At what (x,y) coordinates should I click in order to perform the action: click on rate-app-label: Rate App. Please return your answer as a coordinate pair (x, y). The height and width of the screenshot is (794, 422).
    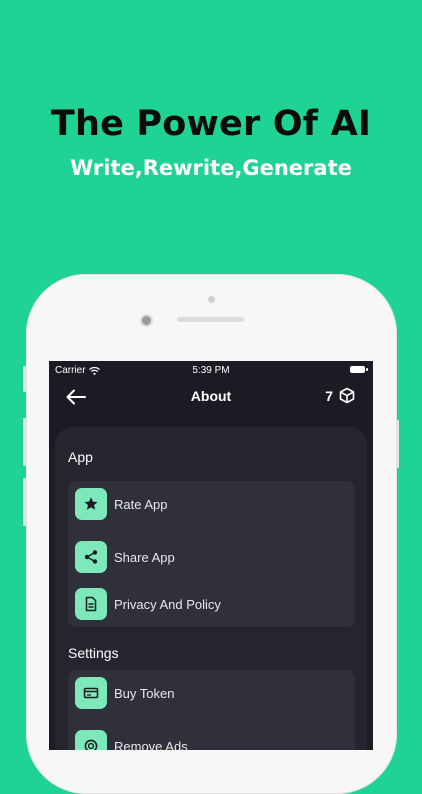
    Looking at the image, I should click on (141, 504).